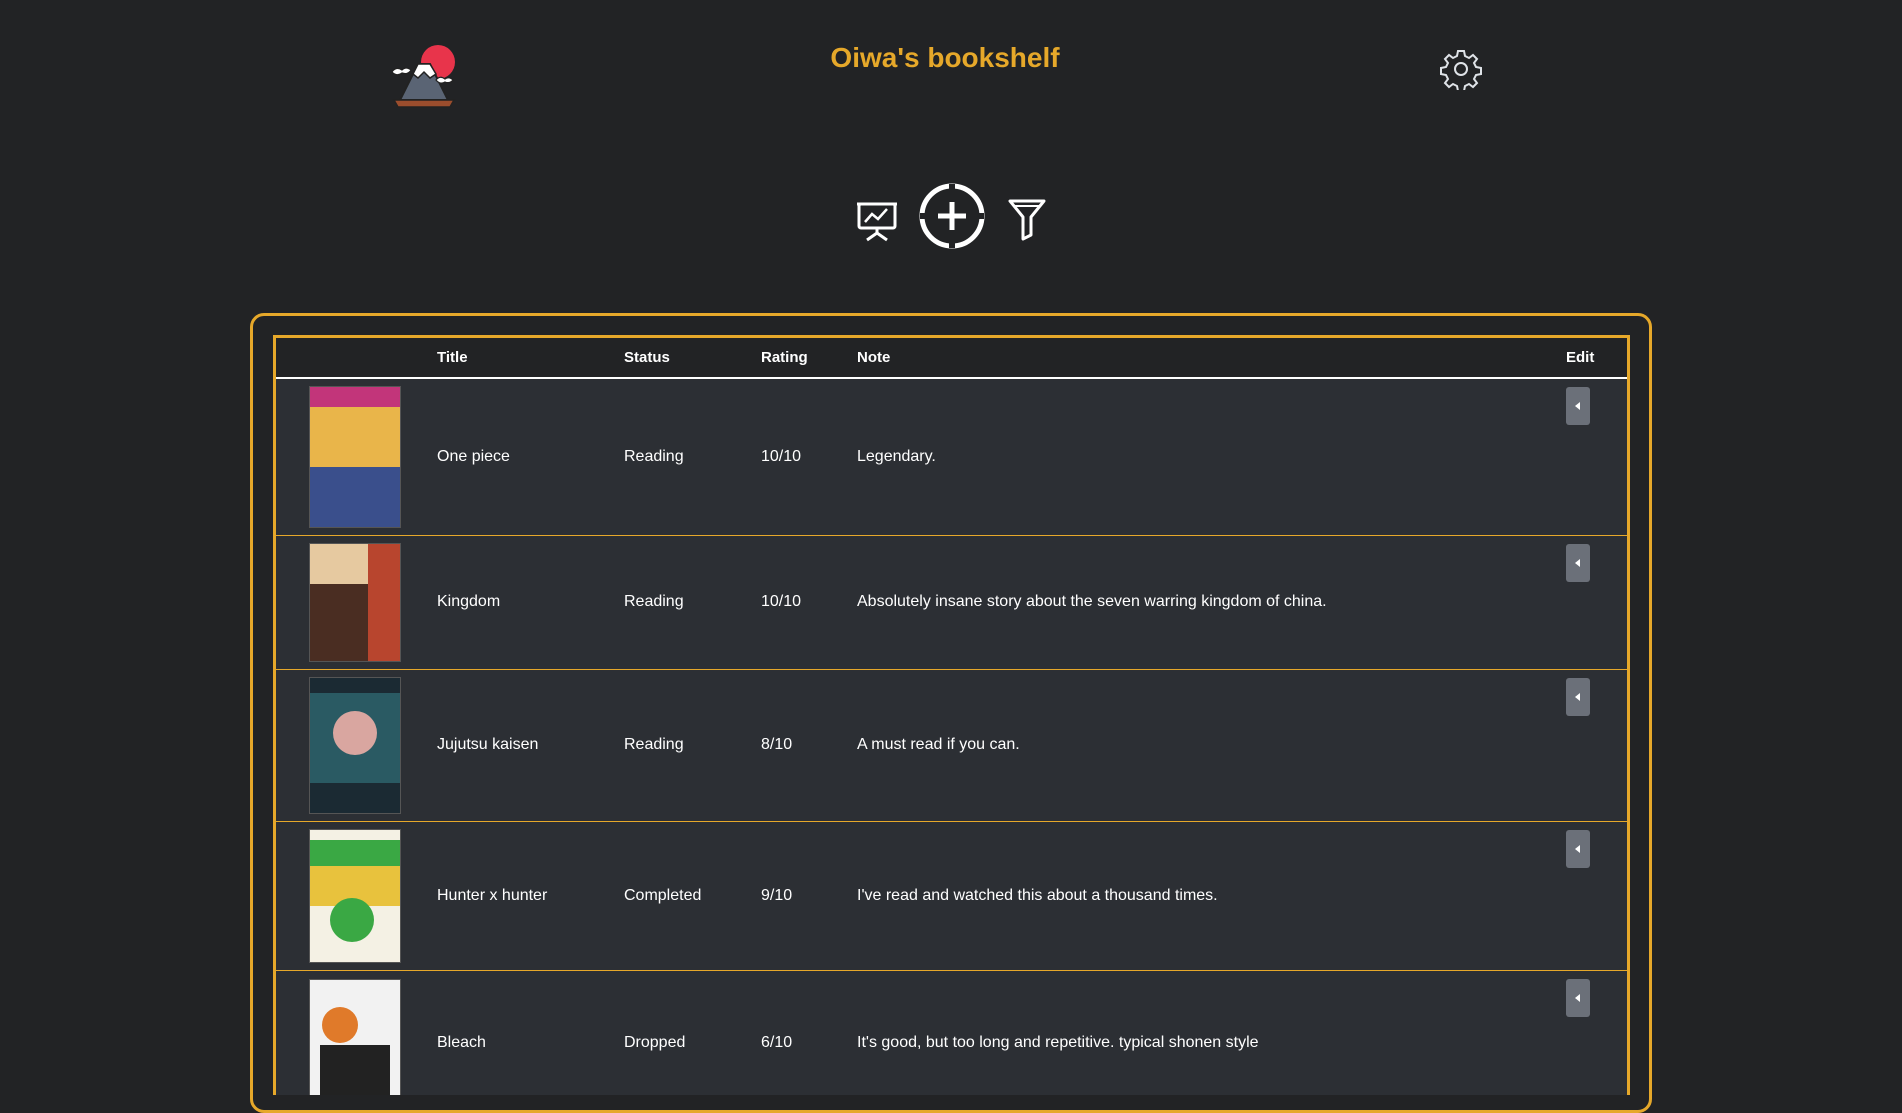 The height and width of the screenshot is (1113, 1902). I want to click on toolbar, so click(951, 222).